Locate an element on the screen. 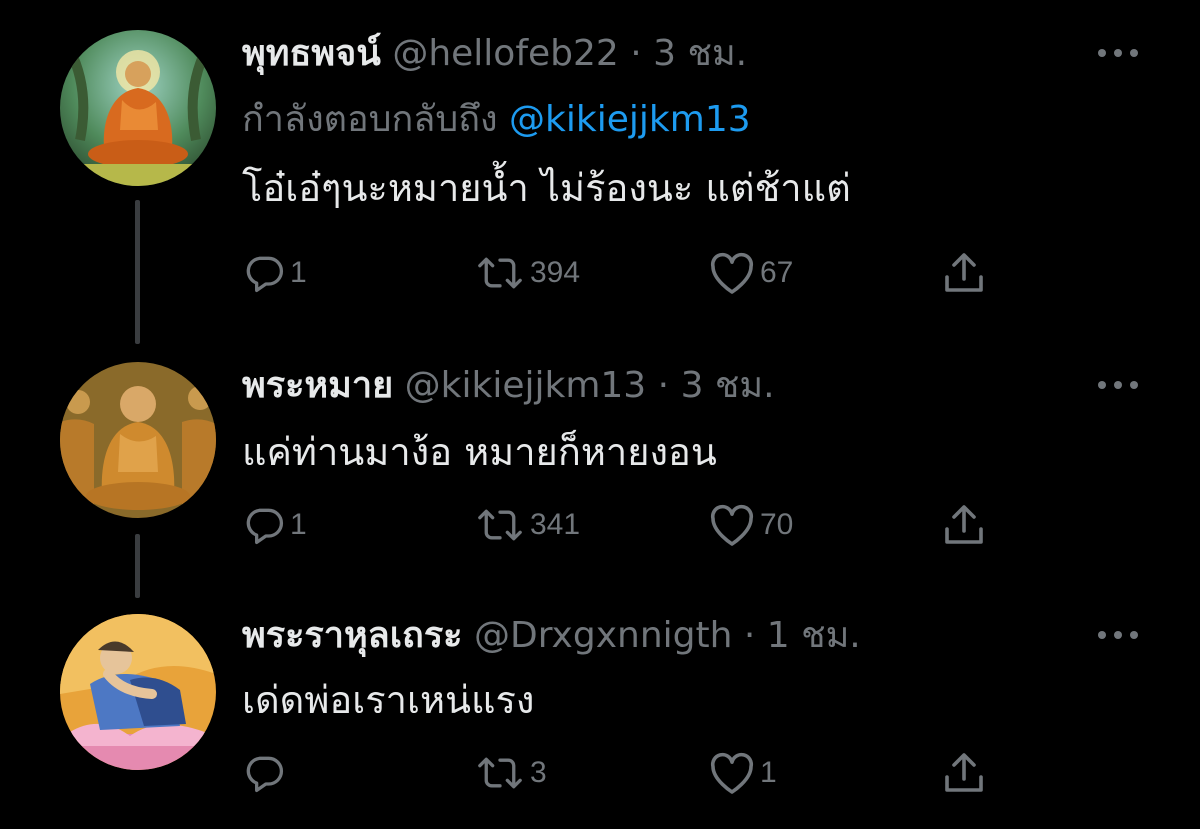 The width and height of the screenshot is (1200, 829). like-button: 67 is located at coordinates (750, 273).